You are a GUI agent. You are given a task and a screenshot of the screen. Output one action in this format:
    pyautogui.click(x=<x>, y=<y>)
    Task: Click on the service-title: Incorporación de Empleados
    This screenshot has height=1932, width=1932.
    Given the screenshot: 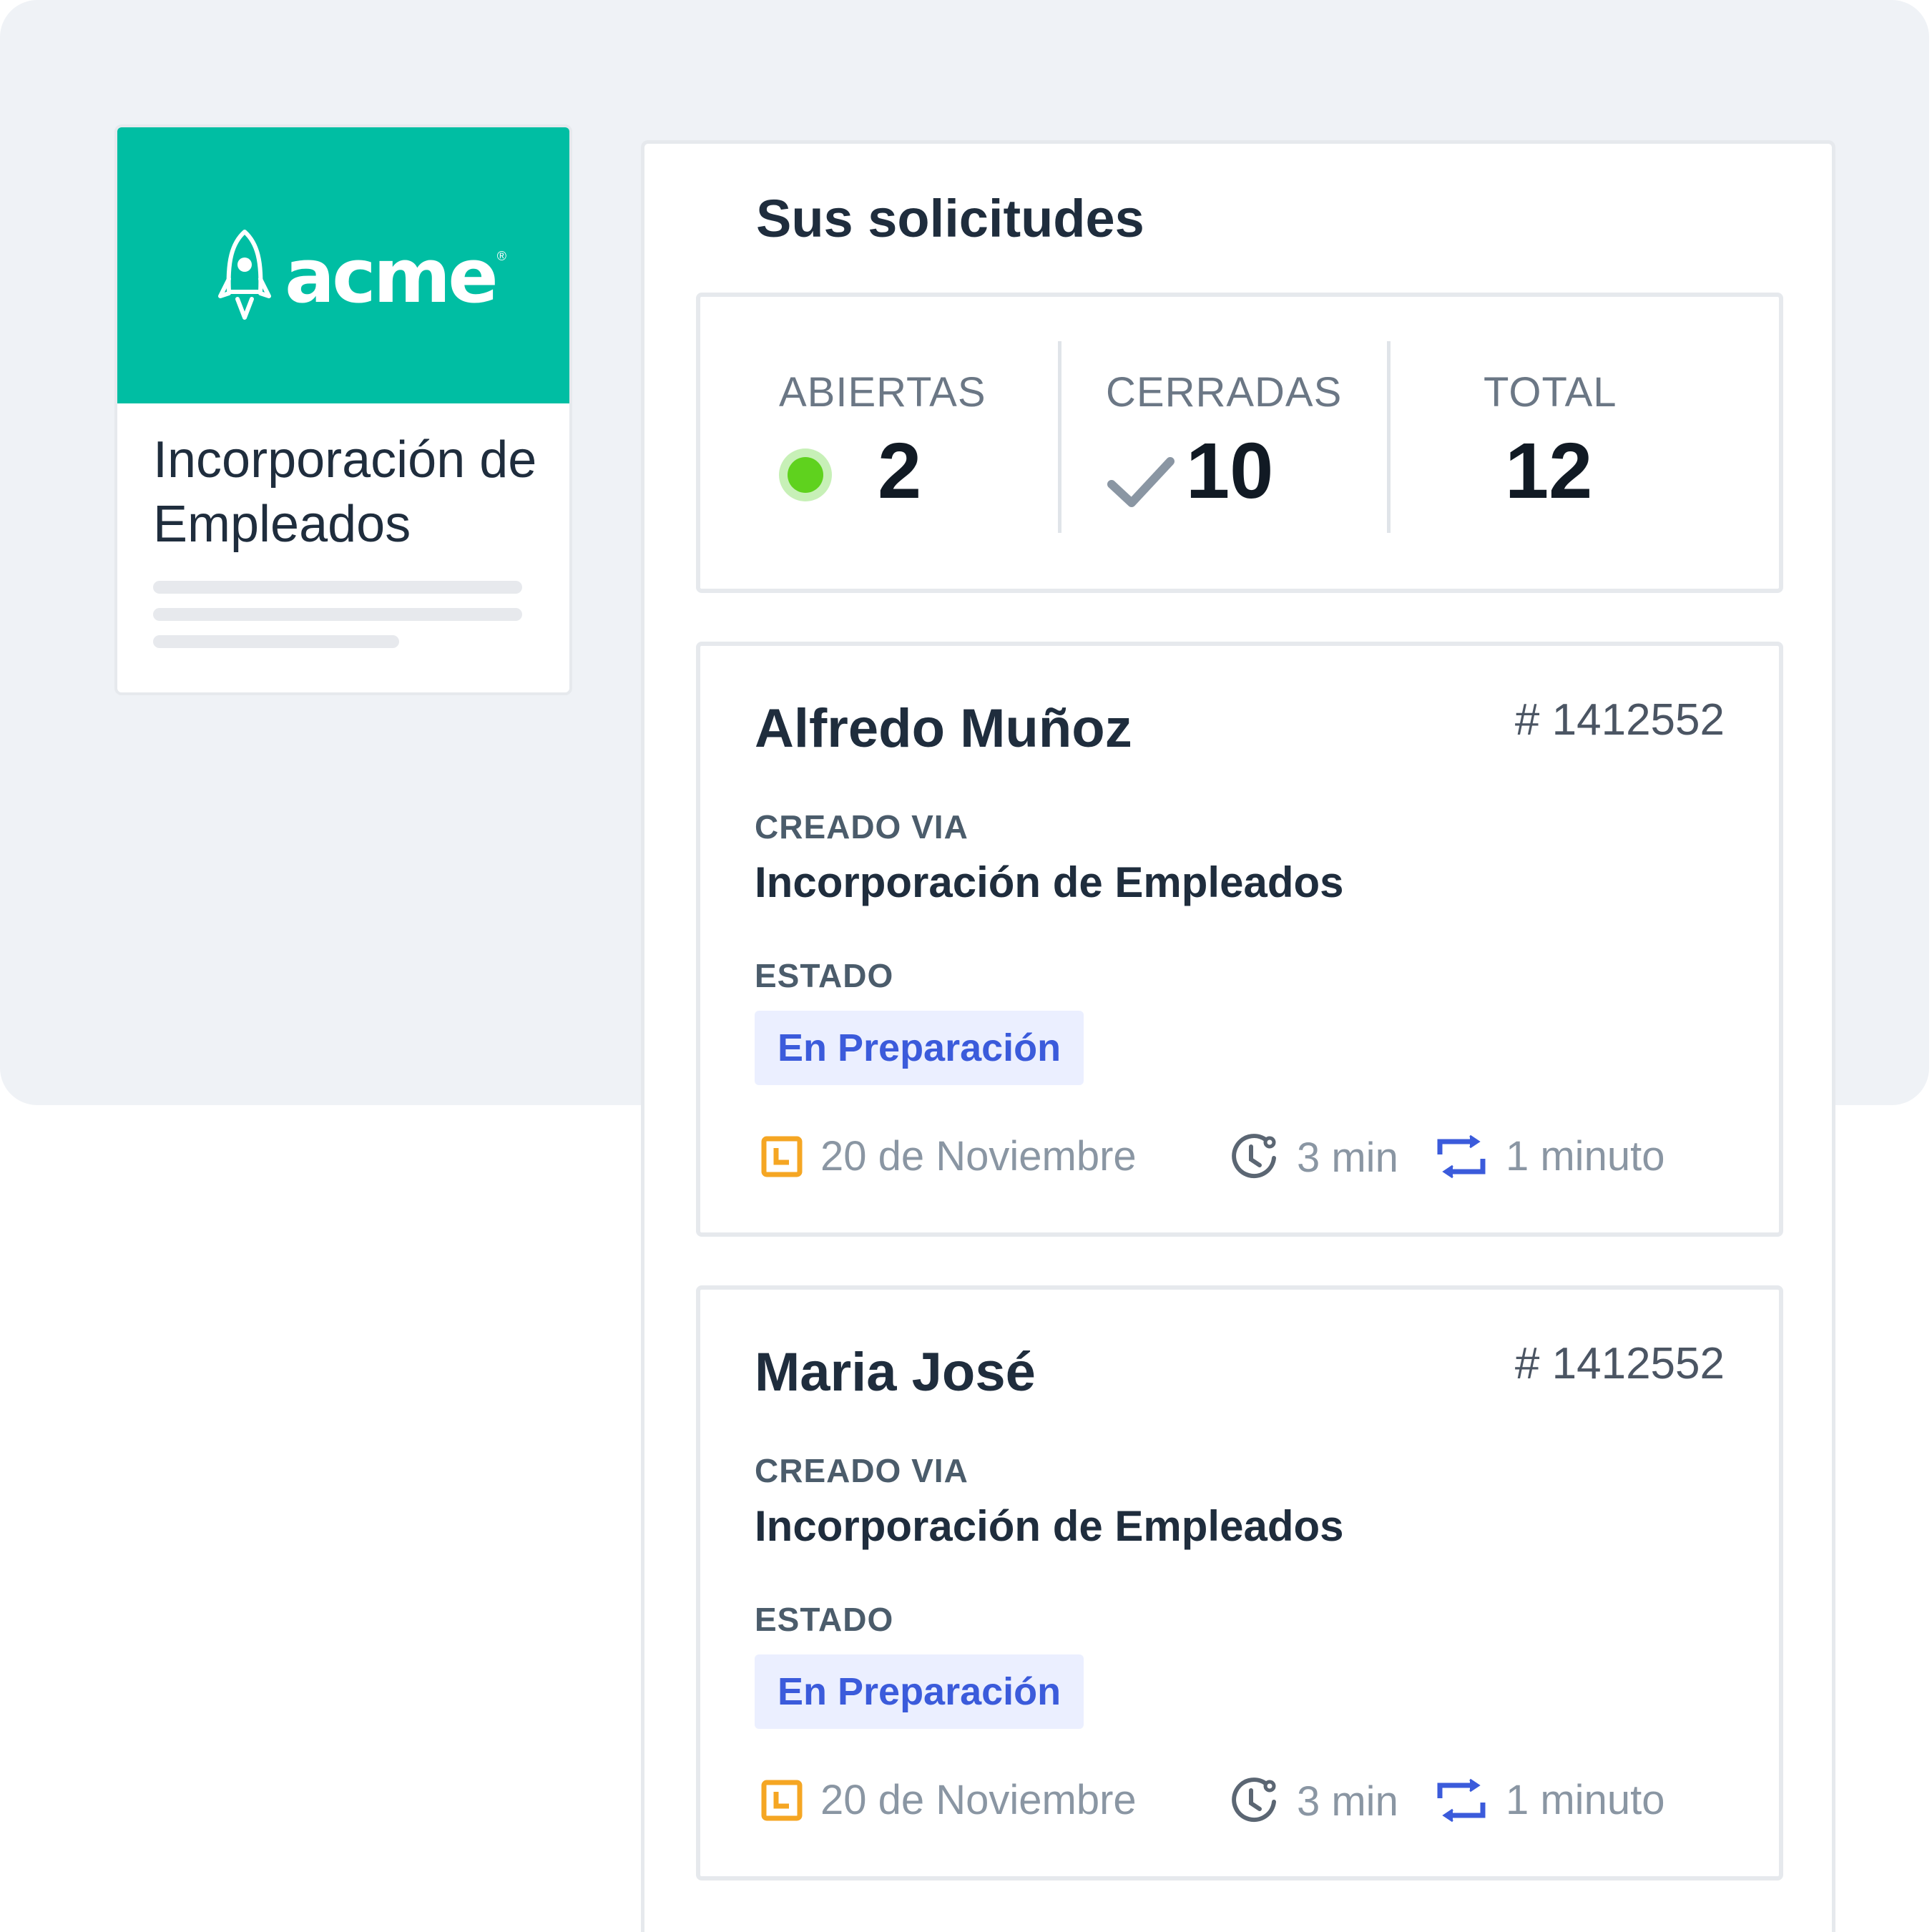 What is the action you would take?
    pyautogui.click(x=345, y=492)
    